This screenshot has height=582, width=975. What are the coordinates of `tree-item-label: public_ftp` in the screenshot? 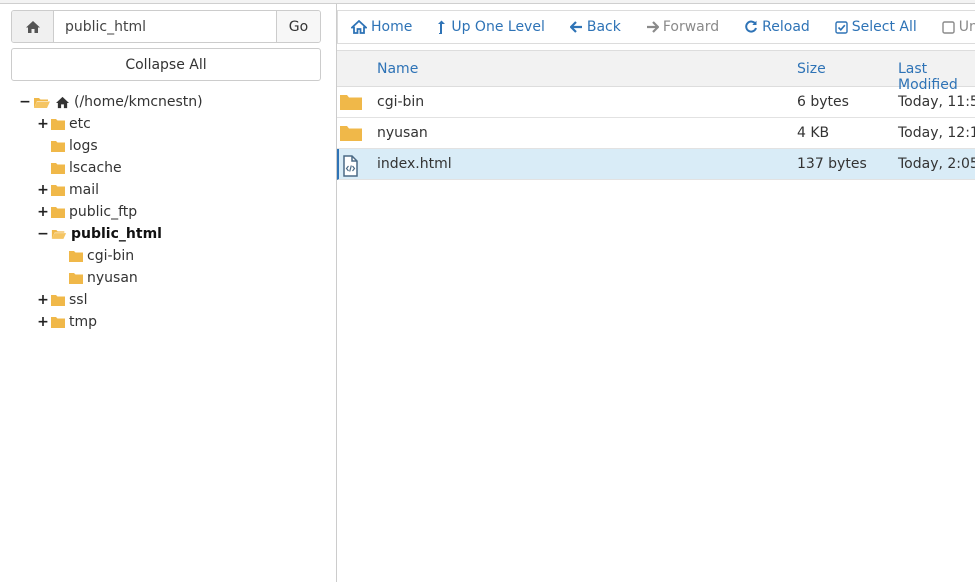 It's located at (103, 212).